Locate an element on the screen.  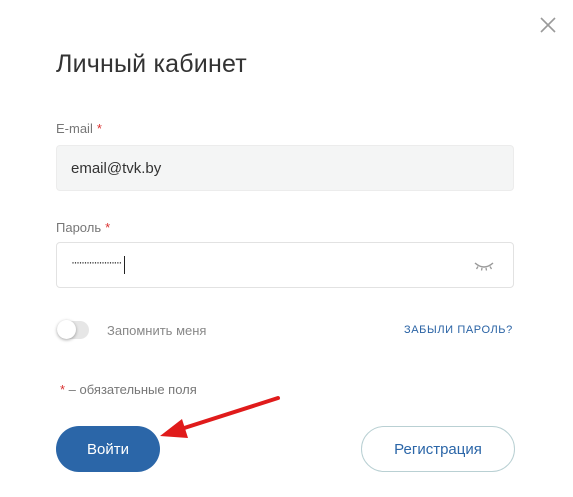
password-label-text: Пароль is located at coordinates (79, 227).